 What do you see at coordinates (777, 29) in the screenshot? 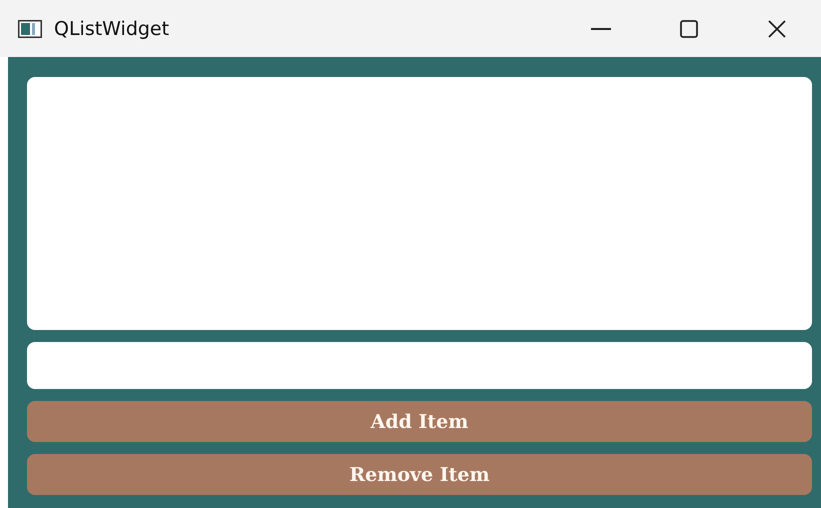
I see `close-icon` at bounding box center [777, 29].